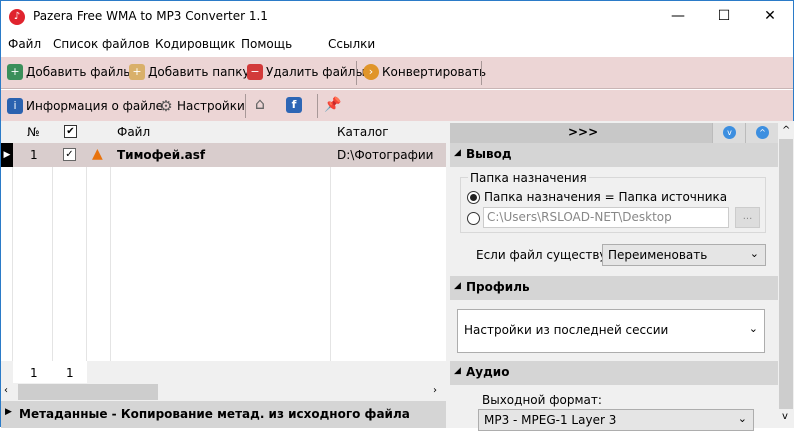 The image size is (794, 431). What do you see at coordinates (614, 155) in the screenshot?
I see `section-output: ◢ Вывод` at bounding box center [614, 155].